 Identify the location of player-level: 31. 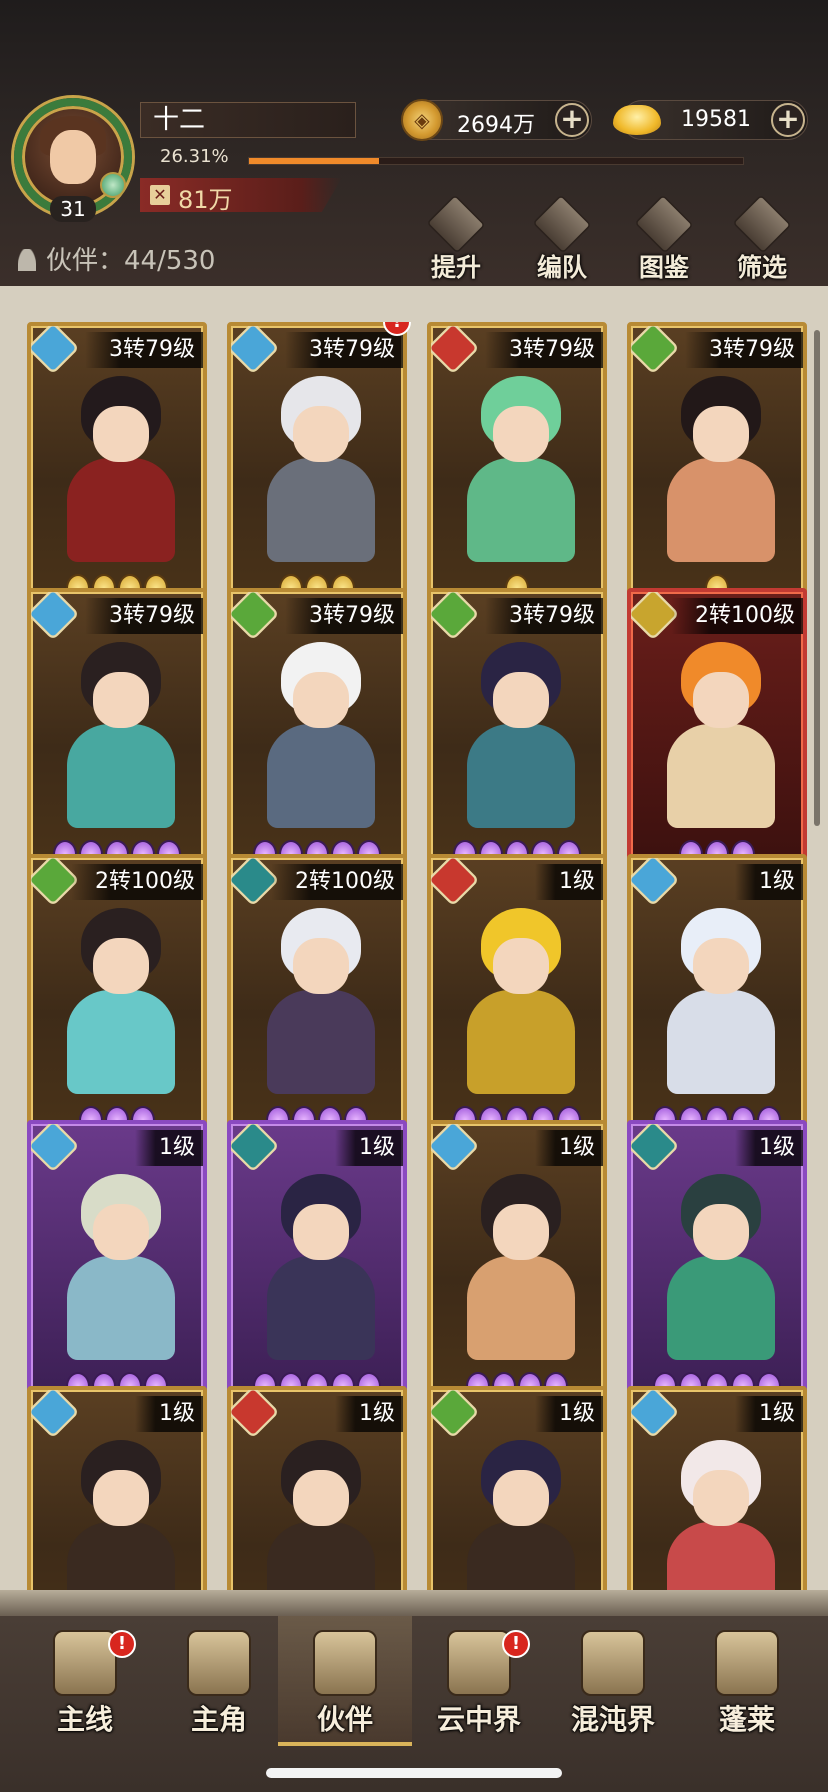
(73, 209).